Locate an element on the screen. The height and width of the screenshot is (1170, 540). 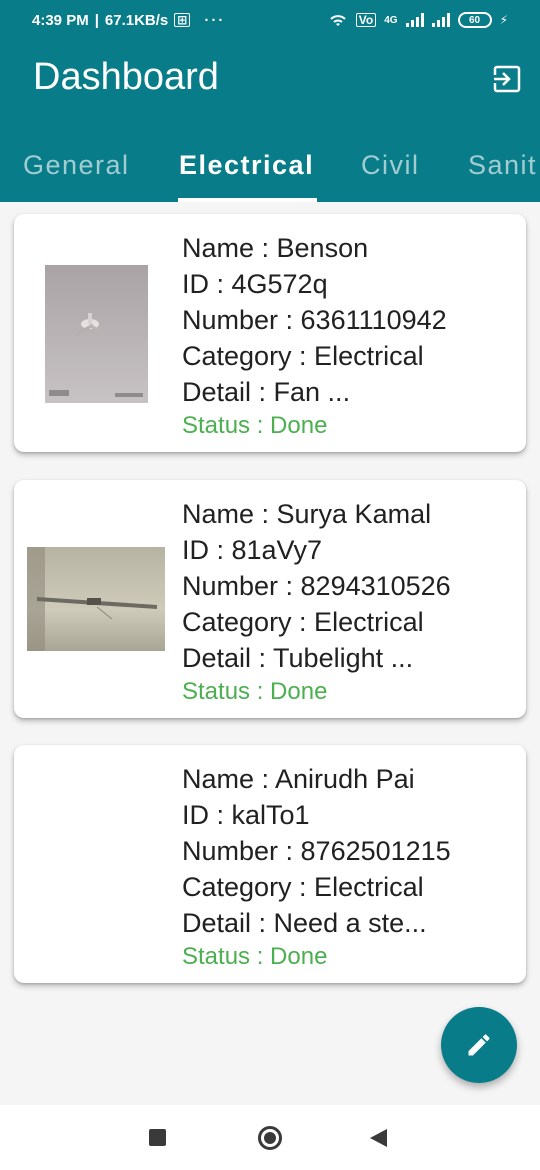
recents-icon is located at coordinates (157, 1137).